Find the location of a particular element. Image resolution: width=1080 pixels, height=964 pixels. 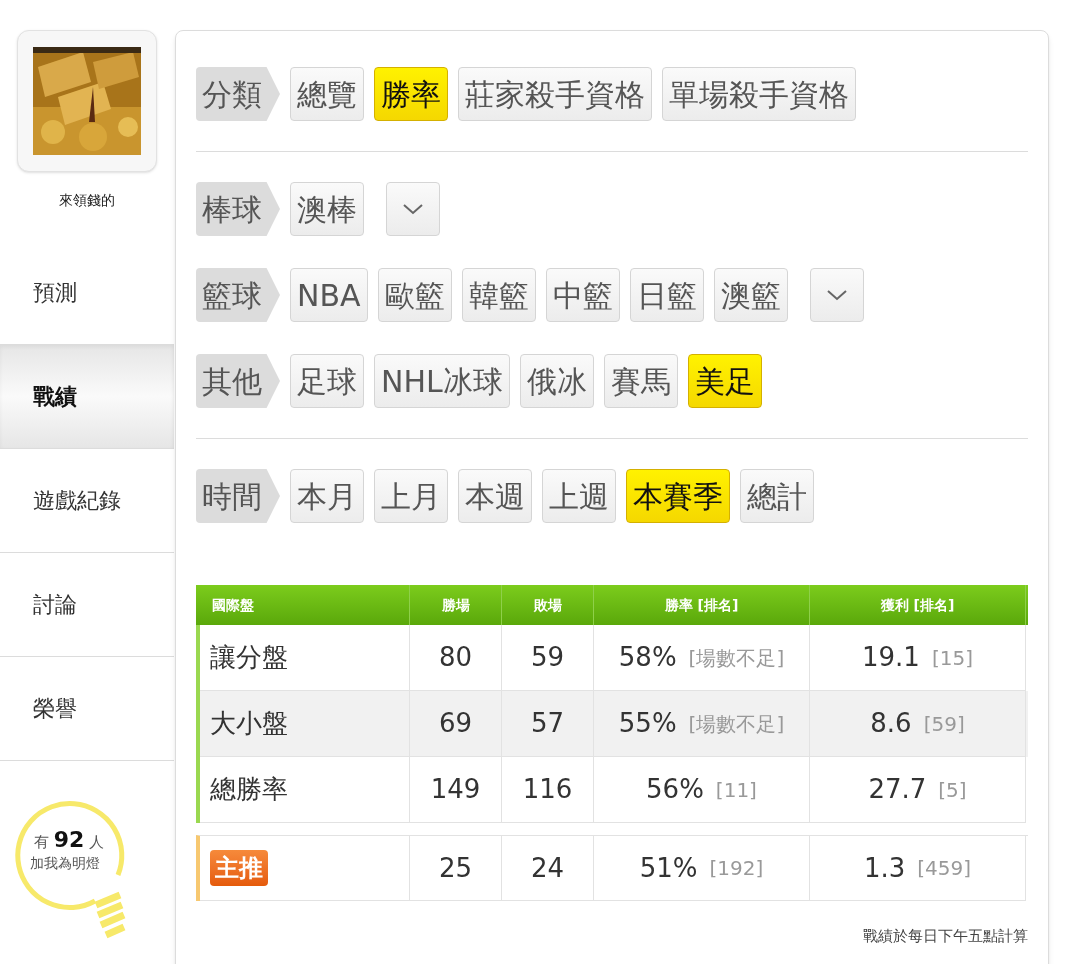

filter-chip: 勝率 is located at coordinates (411, 94).